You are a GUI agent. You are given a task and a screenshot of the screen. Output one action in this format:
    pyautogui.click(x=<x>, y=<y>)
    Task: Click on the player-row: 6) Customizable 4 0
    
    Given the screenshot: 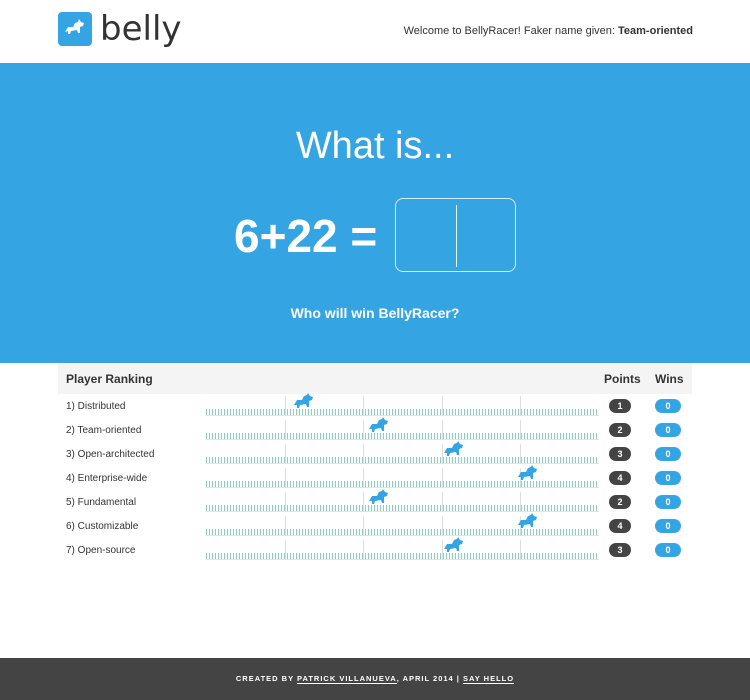 What is the action you would take?
    pyautogui.click(x=375, y=525)
    